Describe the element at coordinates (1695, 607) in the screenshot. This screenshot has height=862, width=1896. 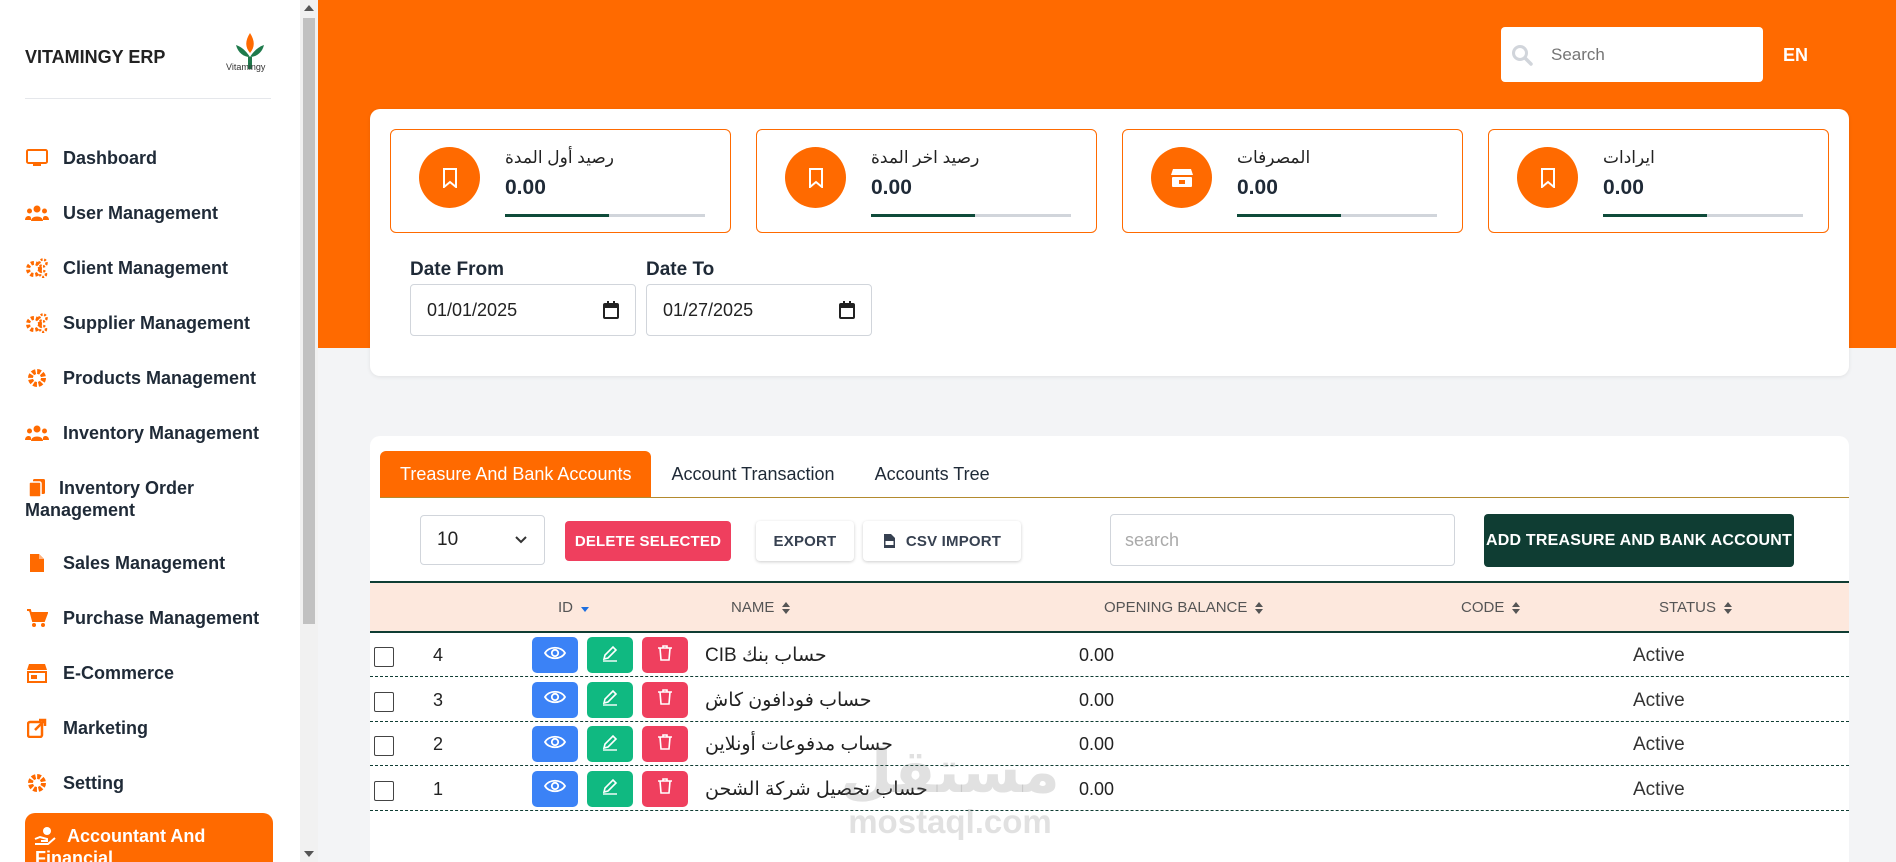
I see `column-header-status: STATUS` at that location.